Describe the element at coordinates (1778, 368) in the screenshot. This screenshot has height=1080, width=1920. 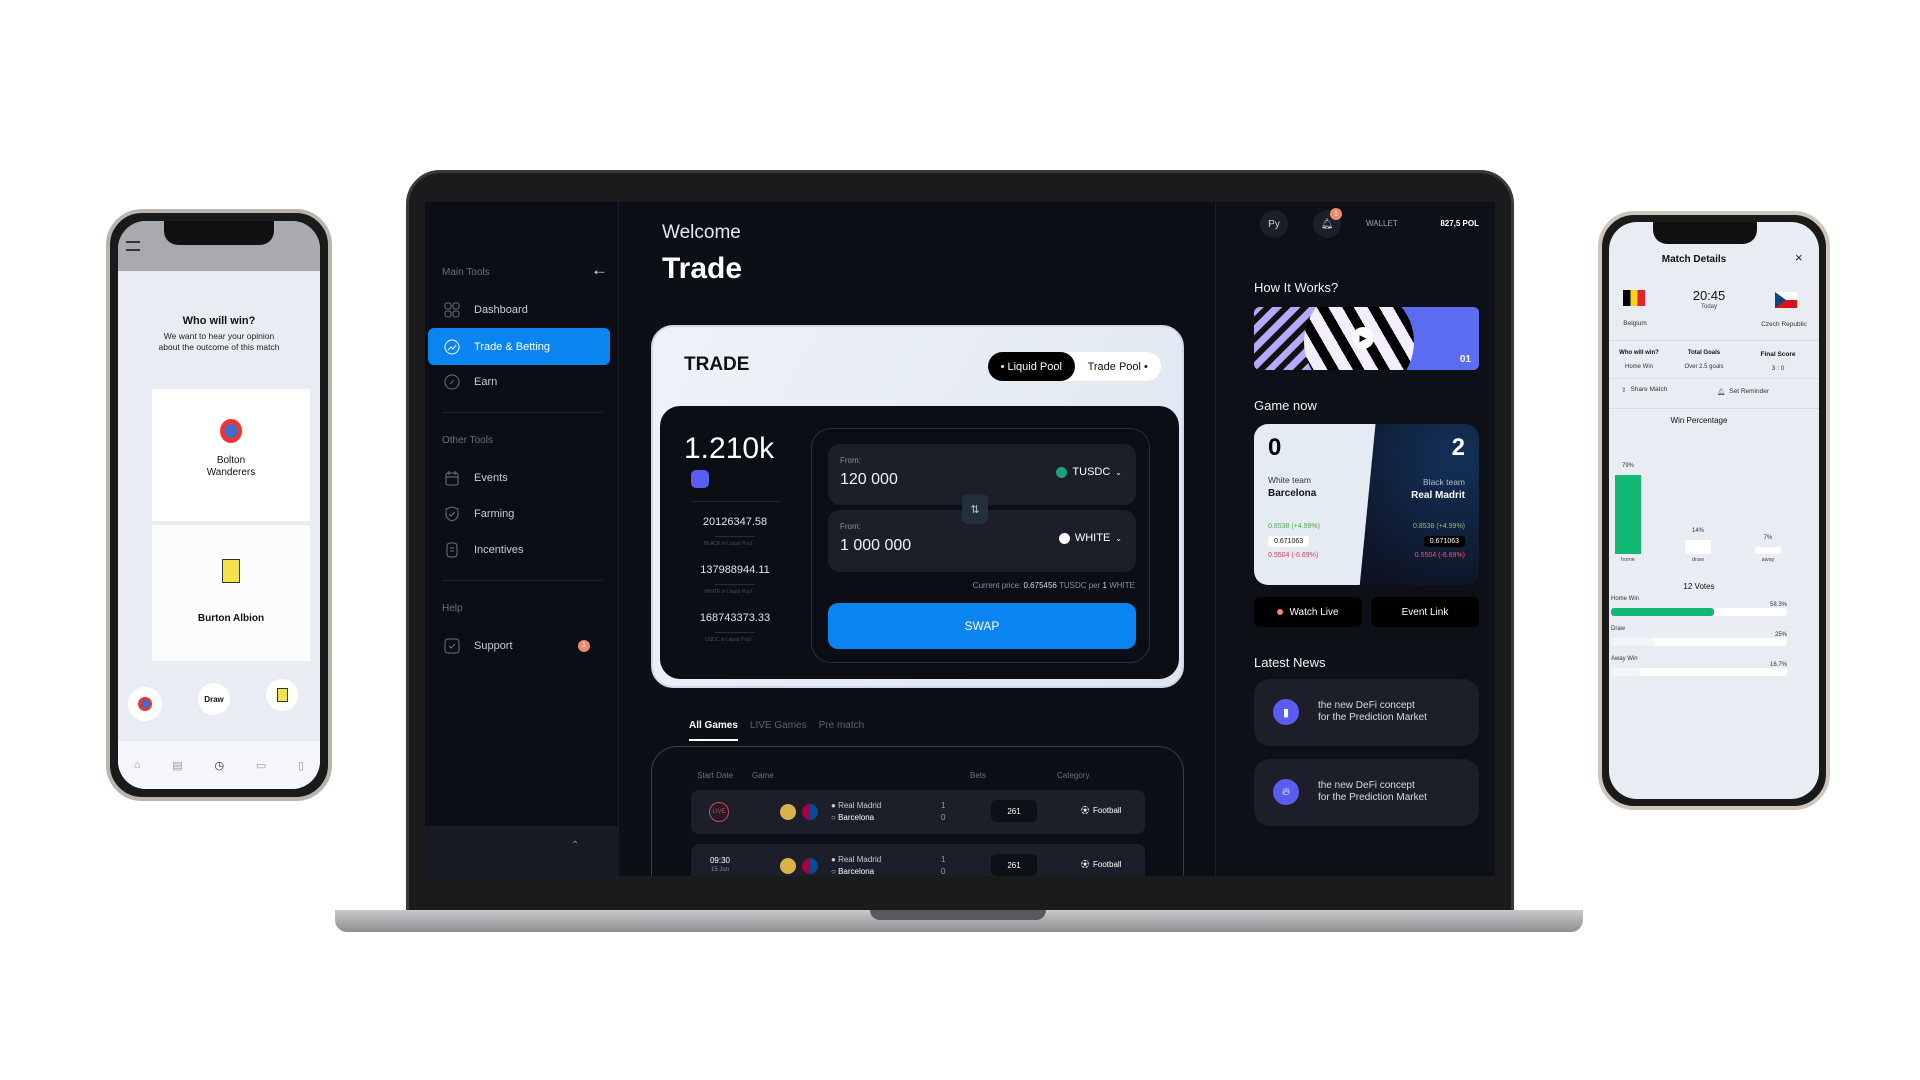
I see `score-value: 3 : 0` at that location.